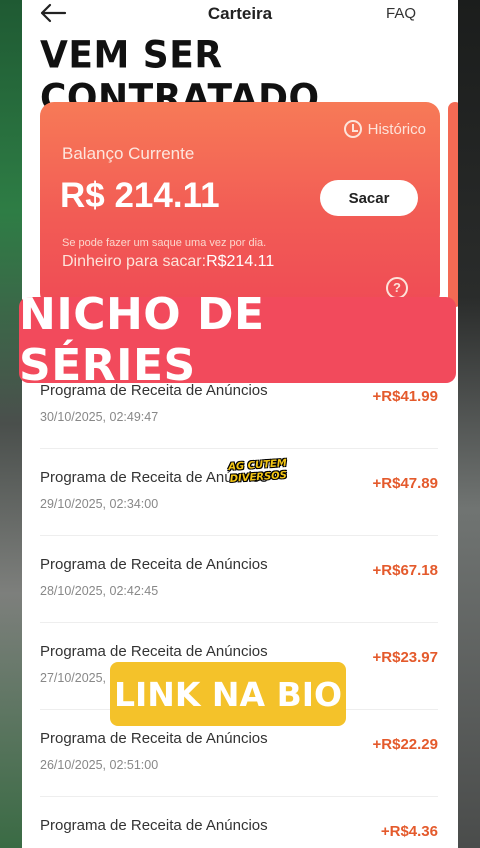  I want to click on next-card-edge, so click(453, 204).